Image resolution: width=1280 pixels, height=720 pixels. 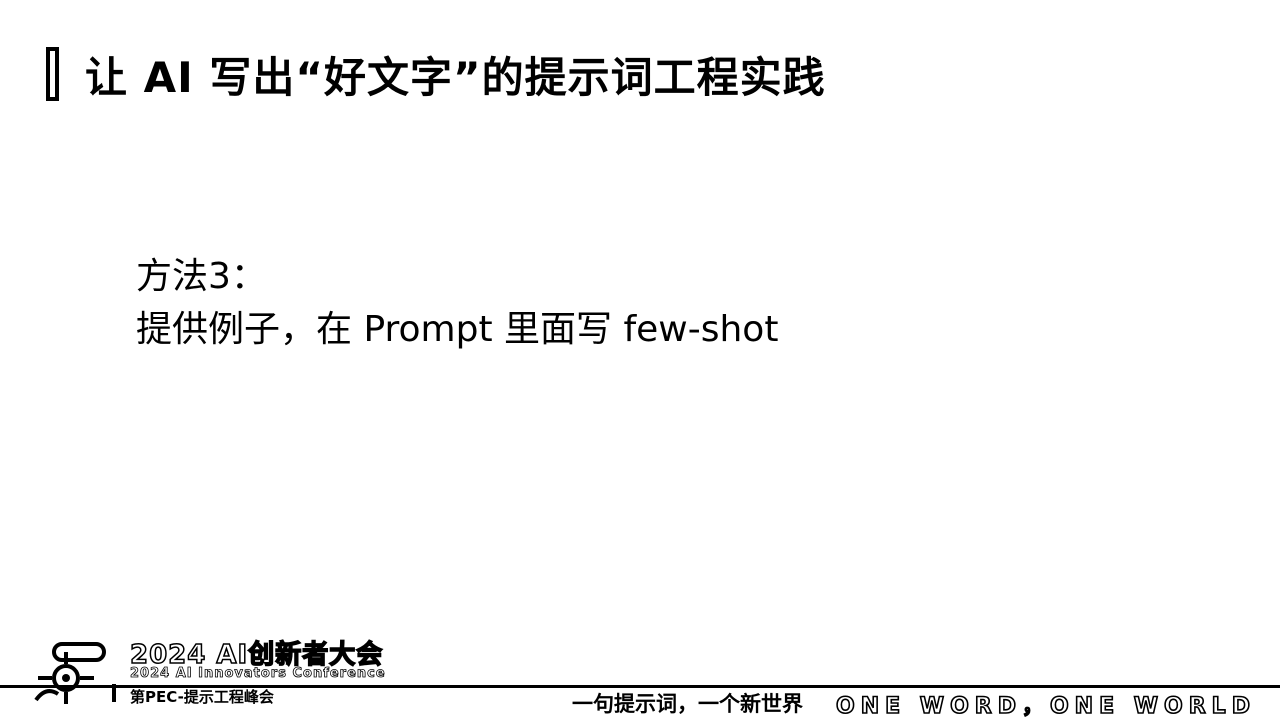 What do you see at coordinates (455, 77) in the screenshot?
I see `slide-title: 让 AI 写出“好文字”的提示词工程实践` at bounding box center [455, 77].